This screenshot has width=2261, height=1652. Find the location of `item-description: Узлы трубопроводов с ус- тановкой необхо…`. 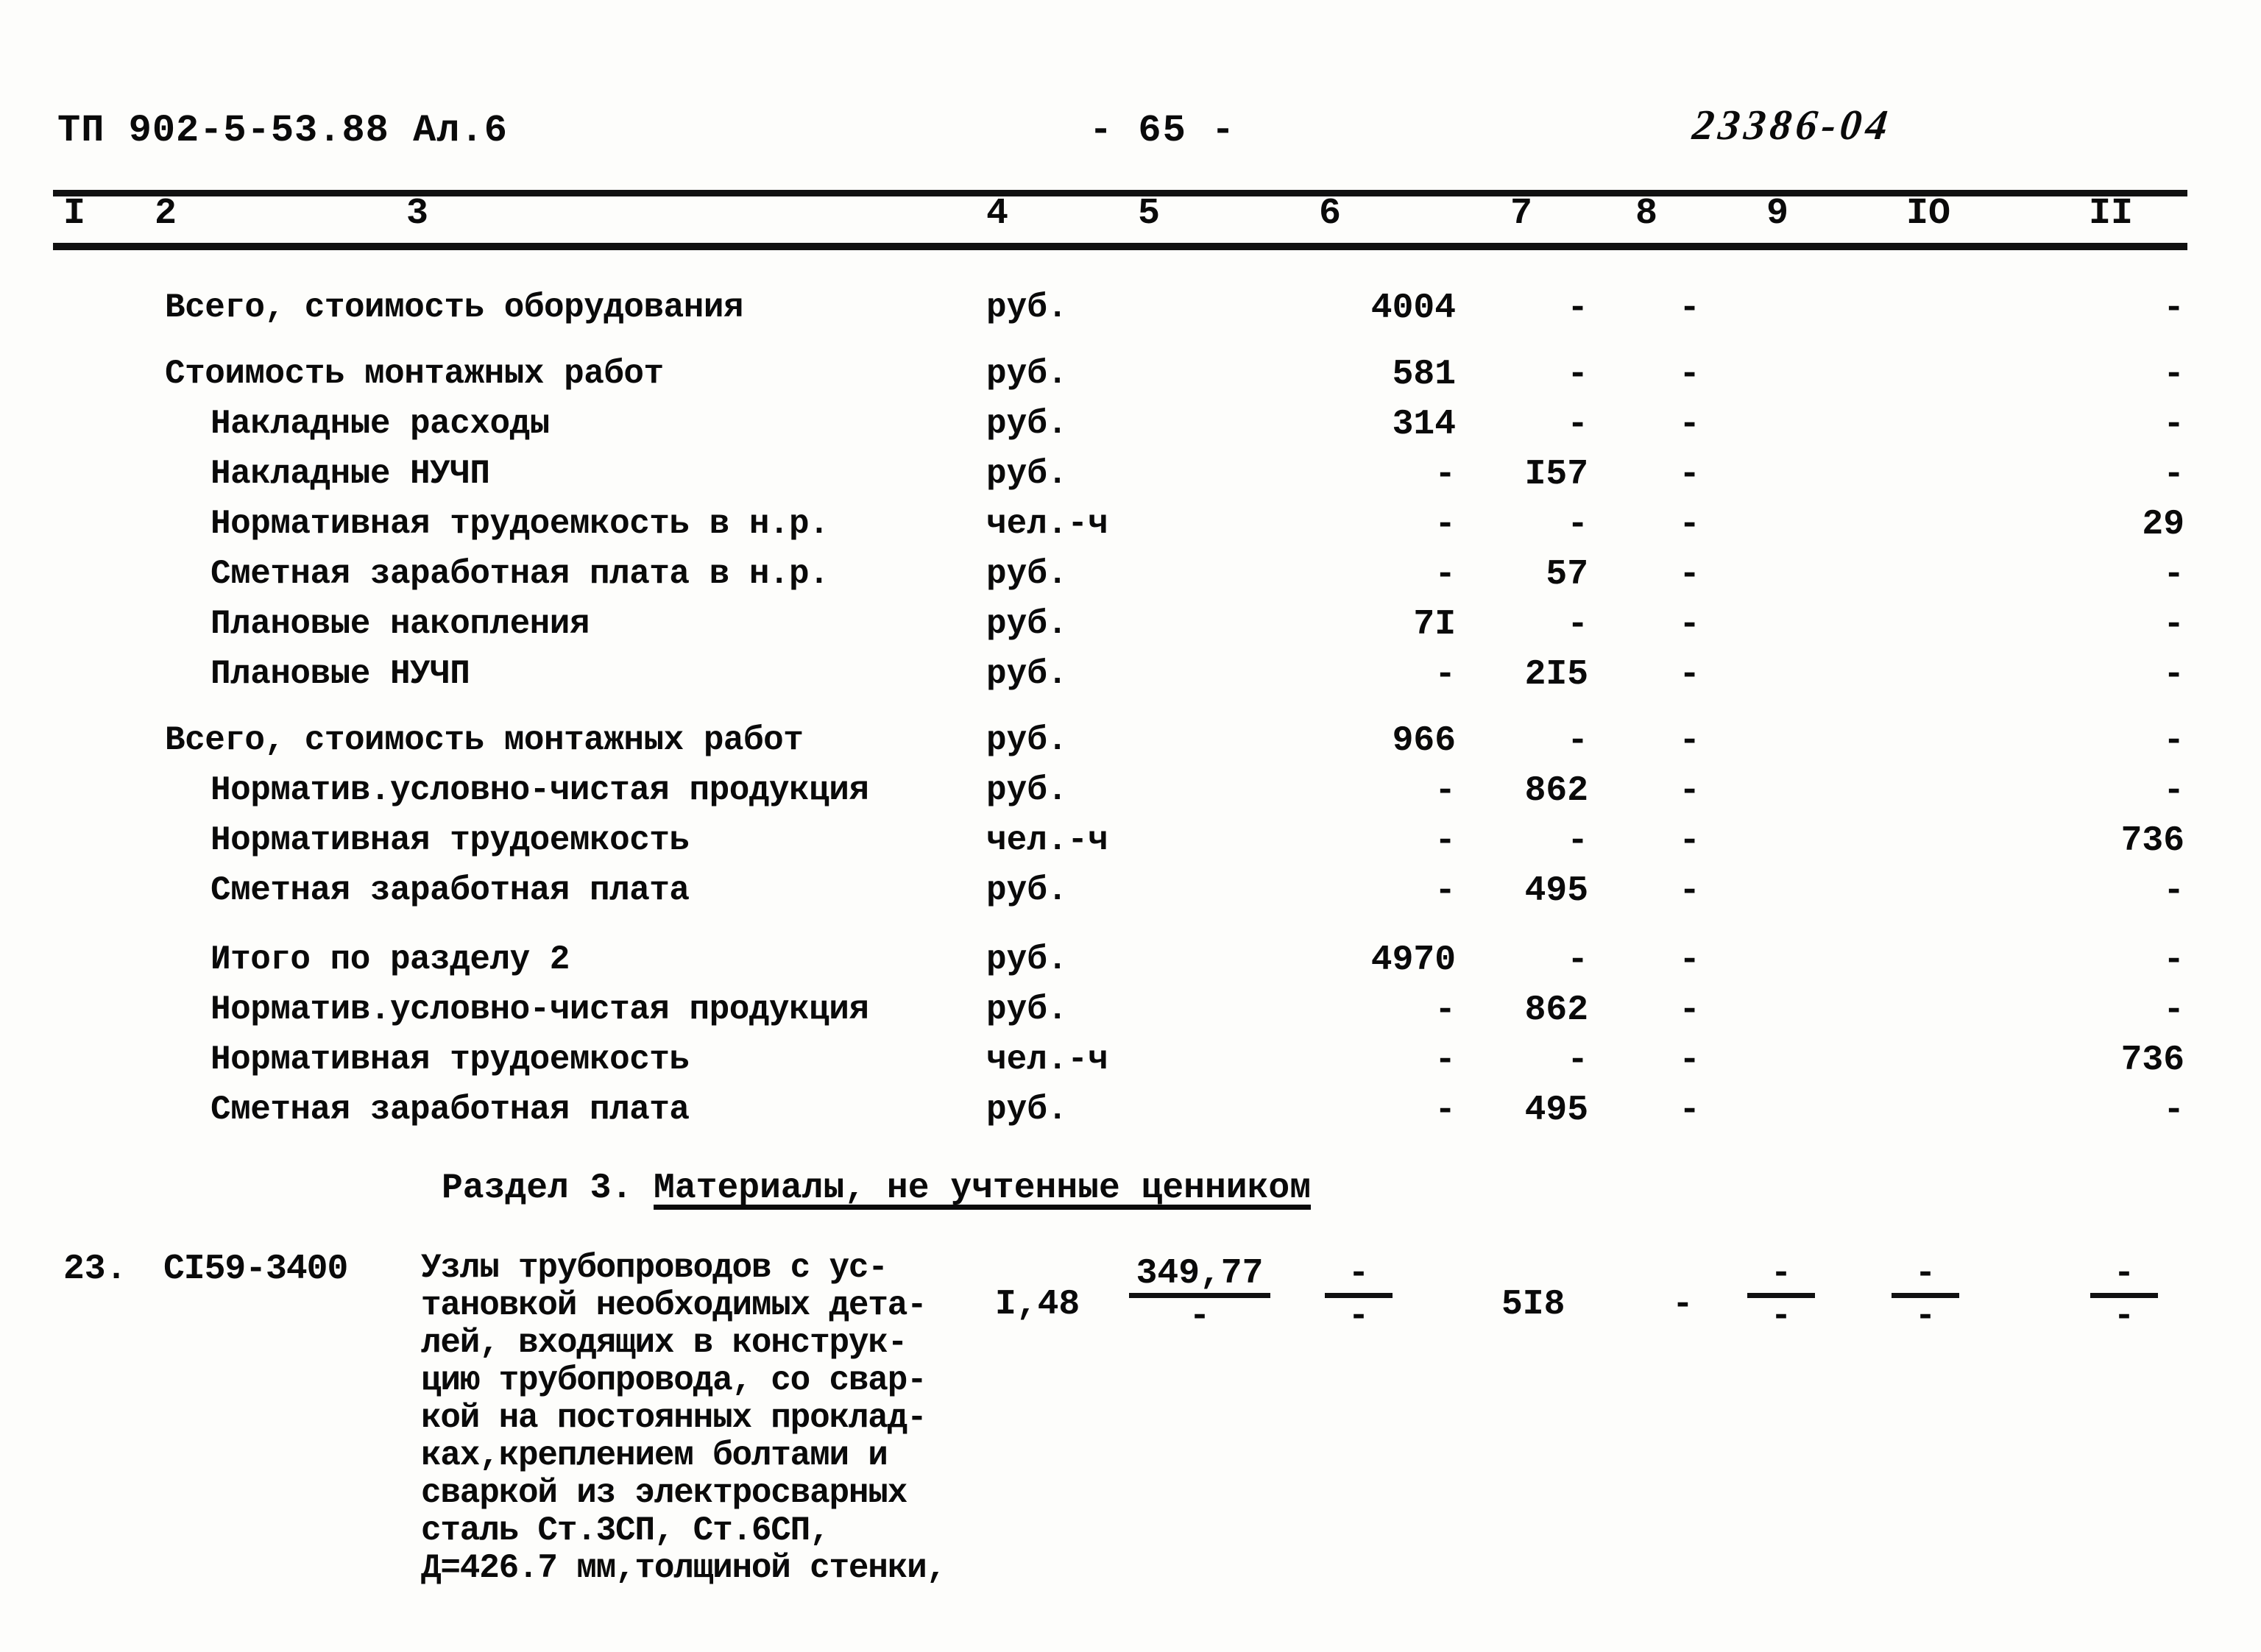

item-description: Узлы трубопроводов с ус- тановкой необхо… is located at coordinates (683, 1418).